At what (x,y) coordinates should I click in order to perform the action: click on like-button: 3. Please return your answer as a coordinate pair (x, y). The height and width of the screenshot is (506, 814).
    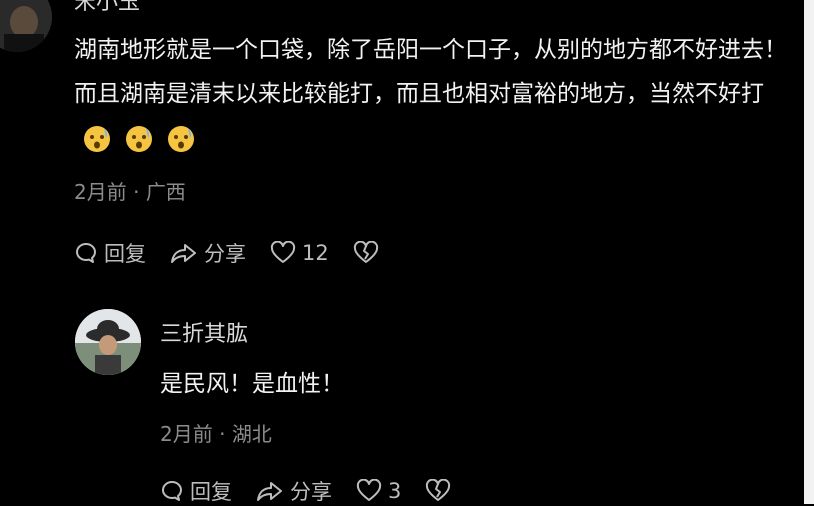
    Looking at the image, I should click on (378, 491).